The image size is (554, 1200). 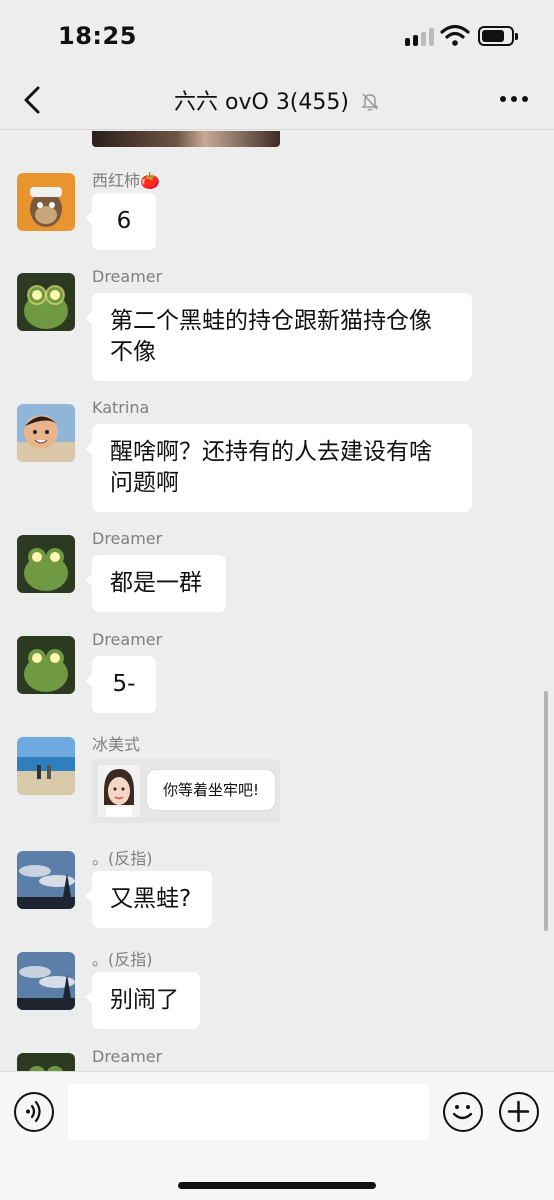 What do you see at coordinates (46, 202) in the screenshot?
I see `bored-ape-avatar` at bounding box center [46, 202].